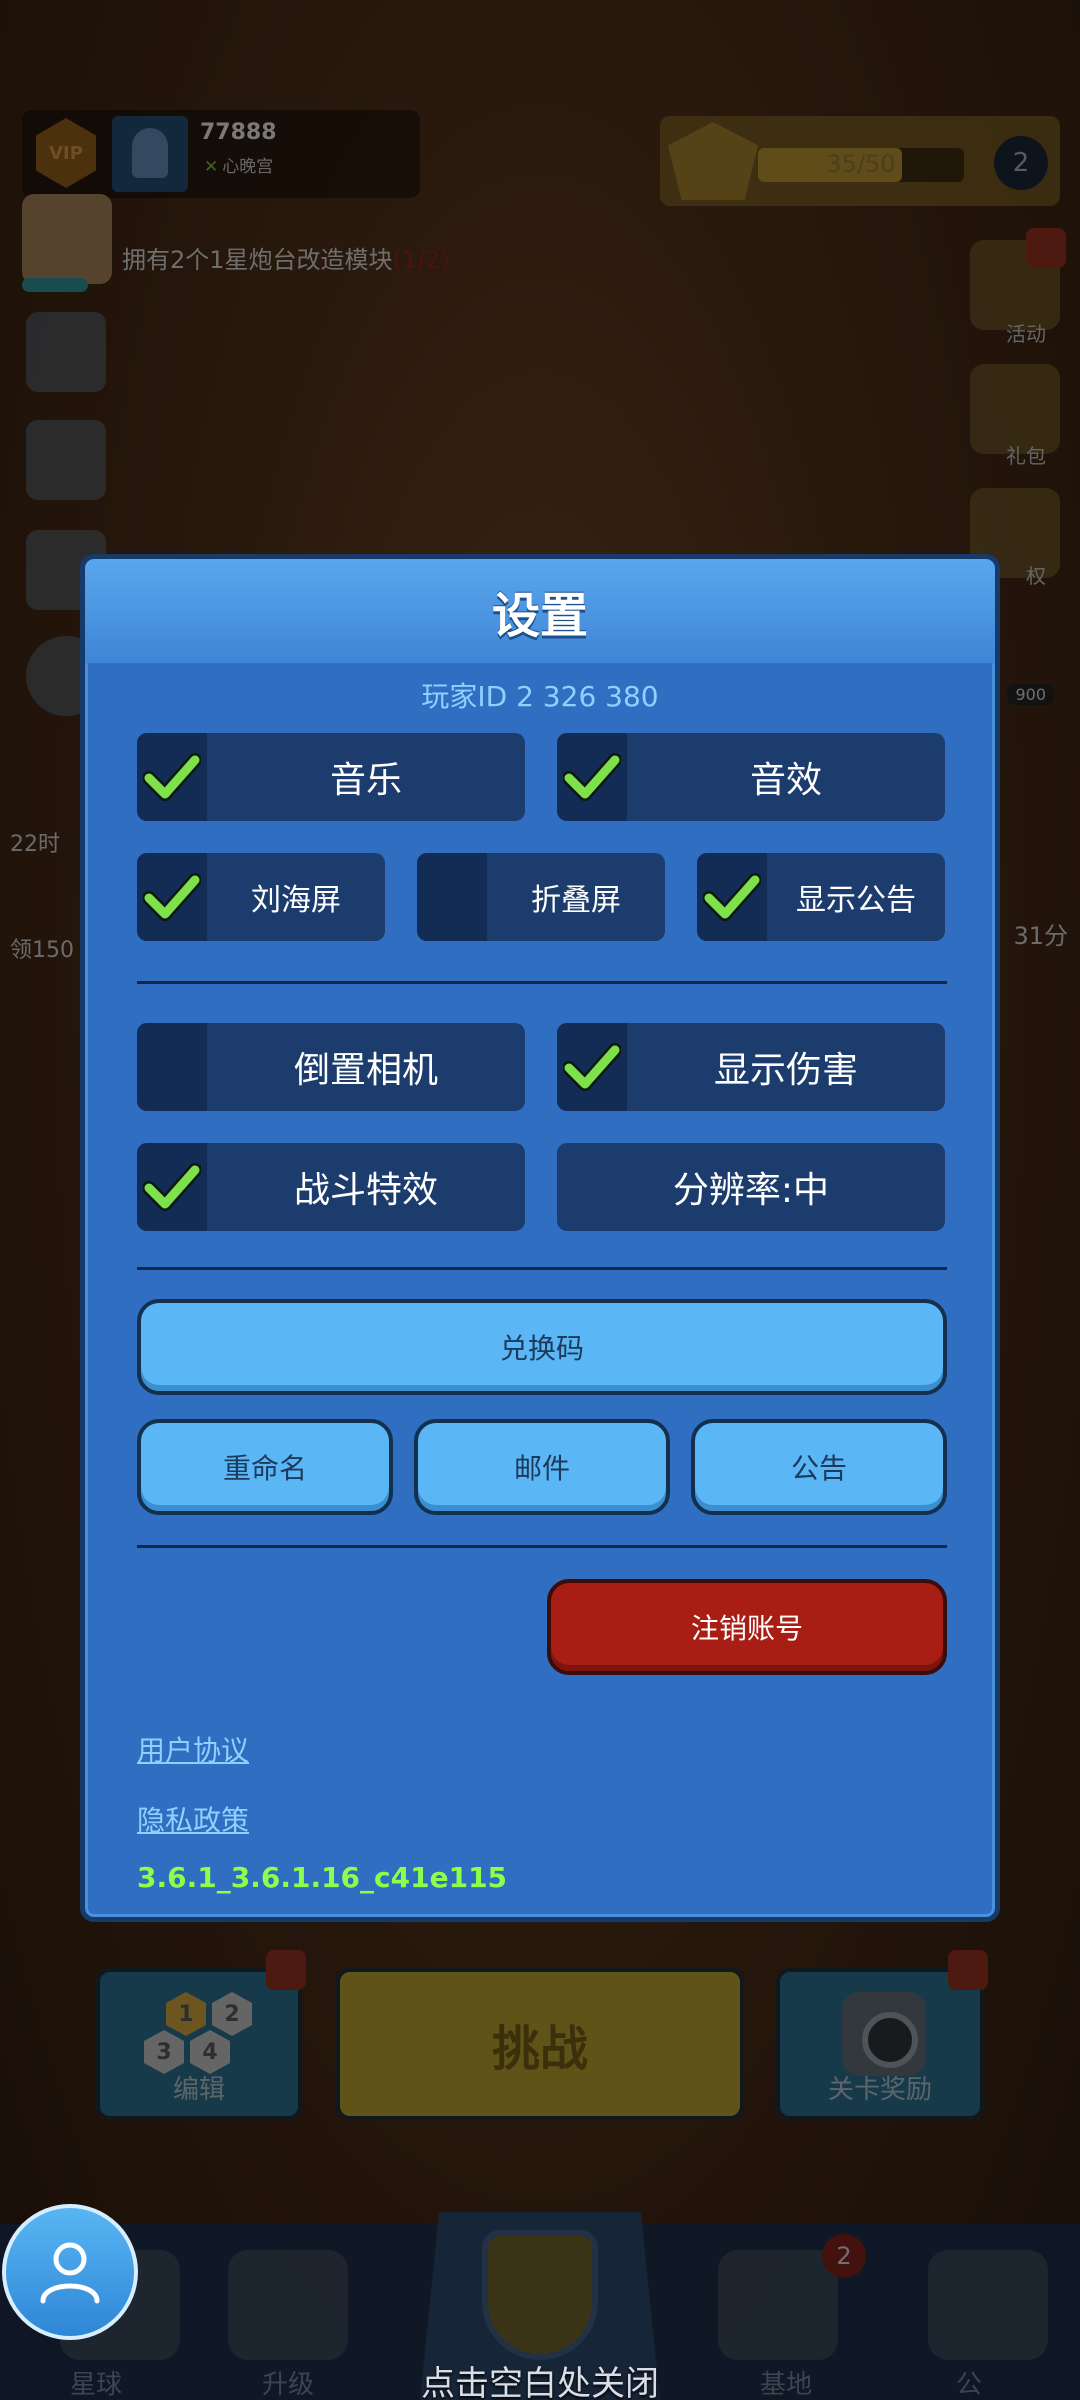 The height and width of the screenshot is (2400, 1080). I want to click on announcement-button: 公告, so click(819, 1467).